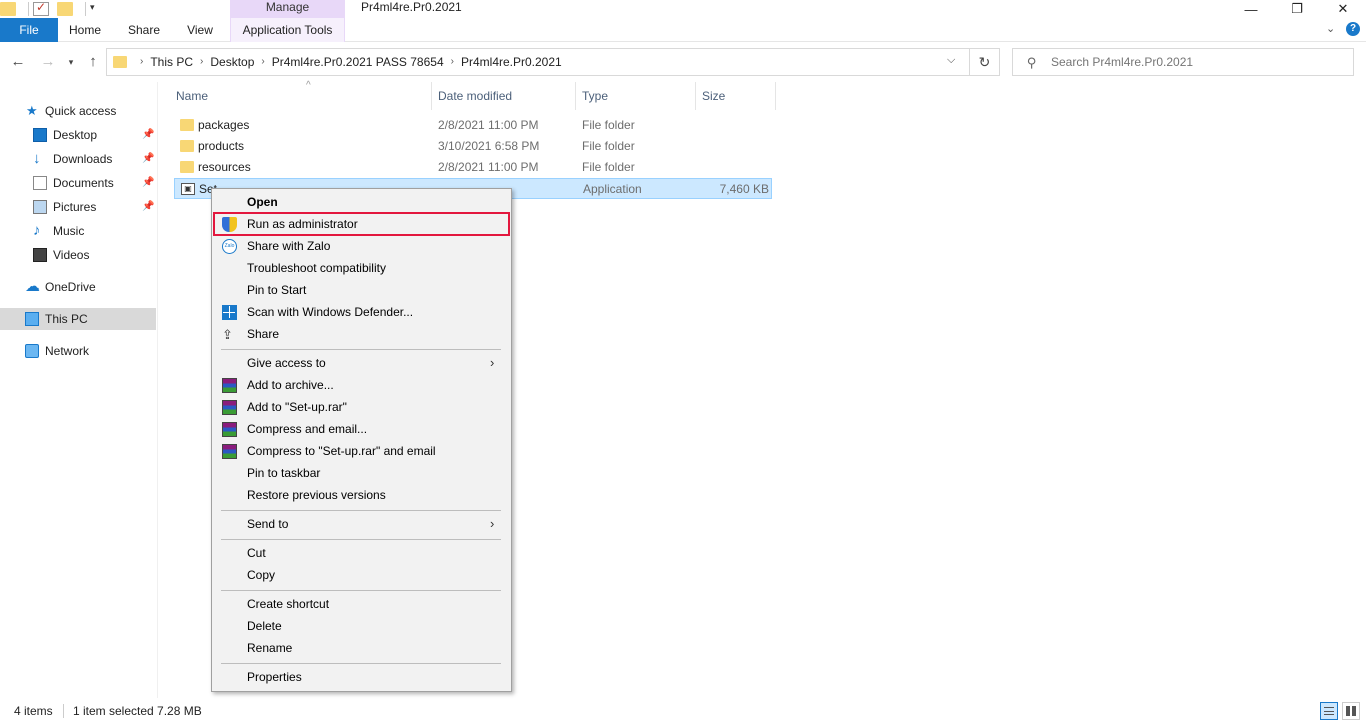 This screenshot has width=1366, height=722. I want to click on details-view-button, so click(1329, 711).